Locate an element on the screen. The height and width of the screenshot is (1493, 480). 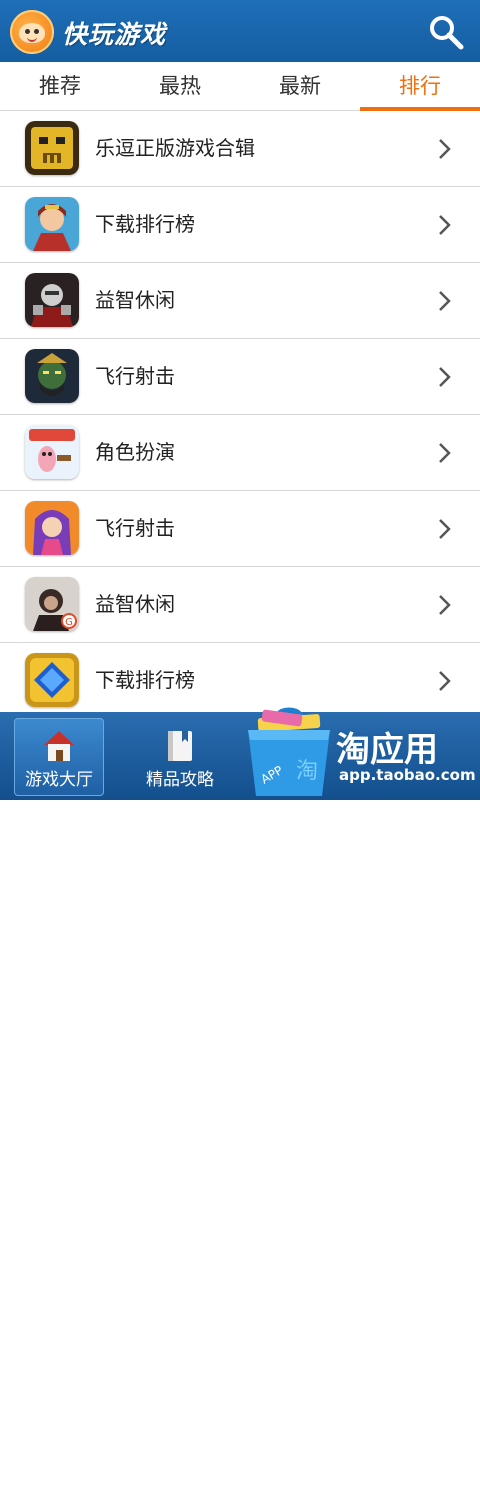
dark-warrior-game-icon: G is located at coordinates (52, 604).